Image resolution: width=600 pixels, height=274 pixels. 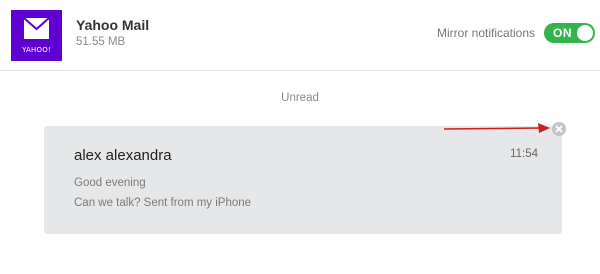 What do you see at coordinates (496, 128) in the screenshot?
I see `annotation-arrow-icon` at bounding box center [496, 128].